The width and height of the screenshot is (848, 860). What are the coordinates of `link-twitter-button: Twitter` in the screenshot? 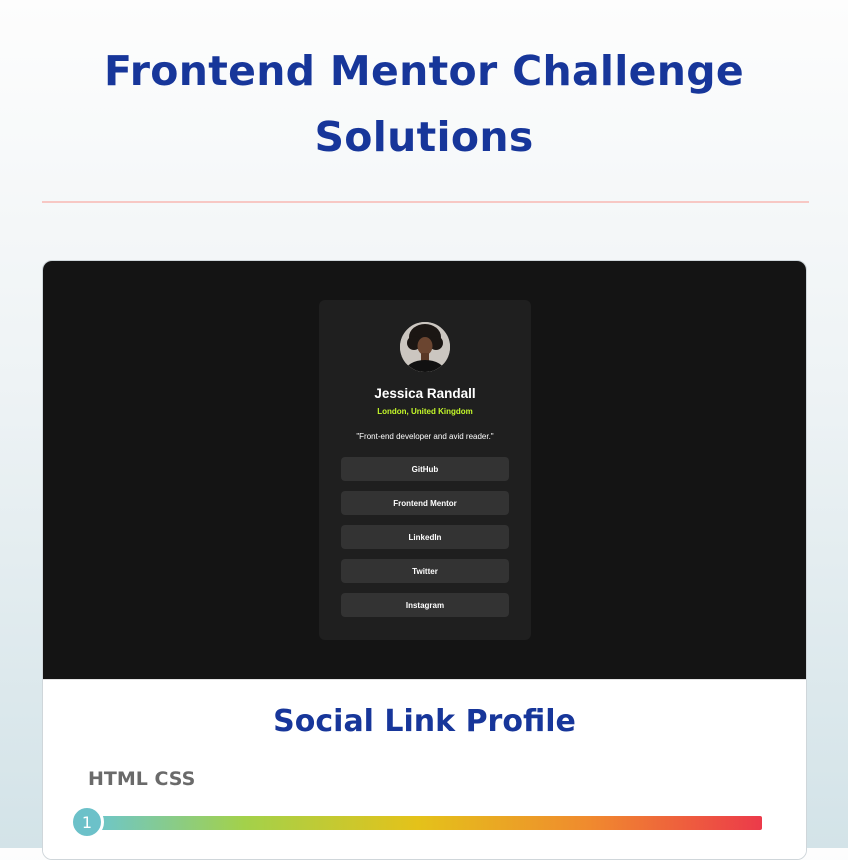 It's located at (425, 571).